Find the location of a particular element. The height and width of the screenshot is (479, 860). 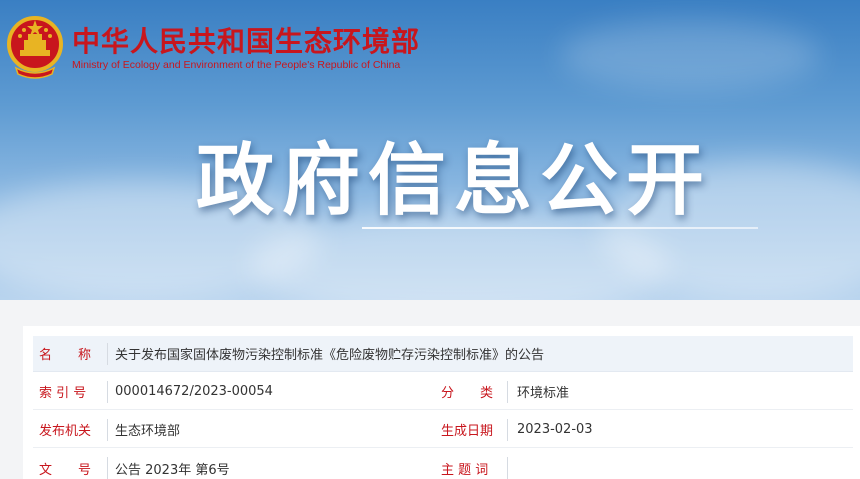

info-row-publisher: 发布机关 生态环境部 生成日期 2023-02-03 is located at coordinates (443, 430).